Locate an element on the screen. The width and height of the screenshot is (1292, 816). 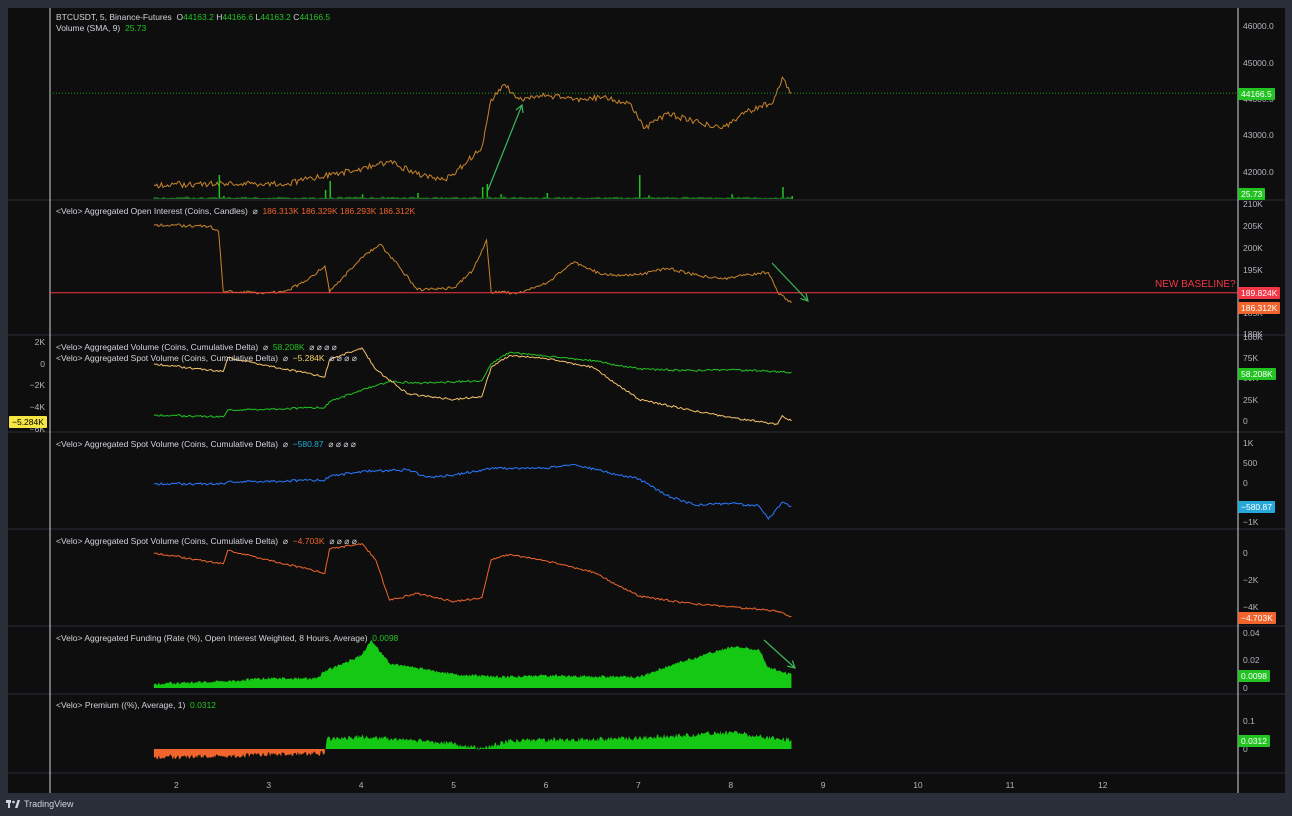
oi-axis-tick: 210K is located at coordinates (1253, 204).